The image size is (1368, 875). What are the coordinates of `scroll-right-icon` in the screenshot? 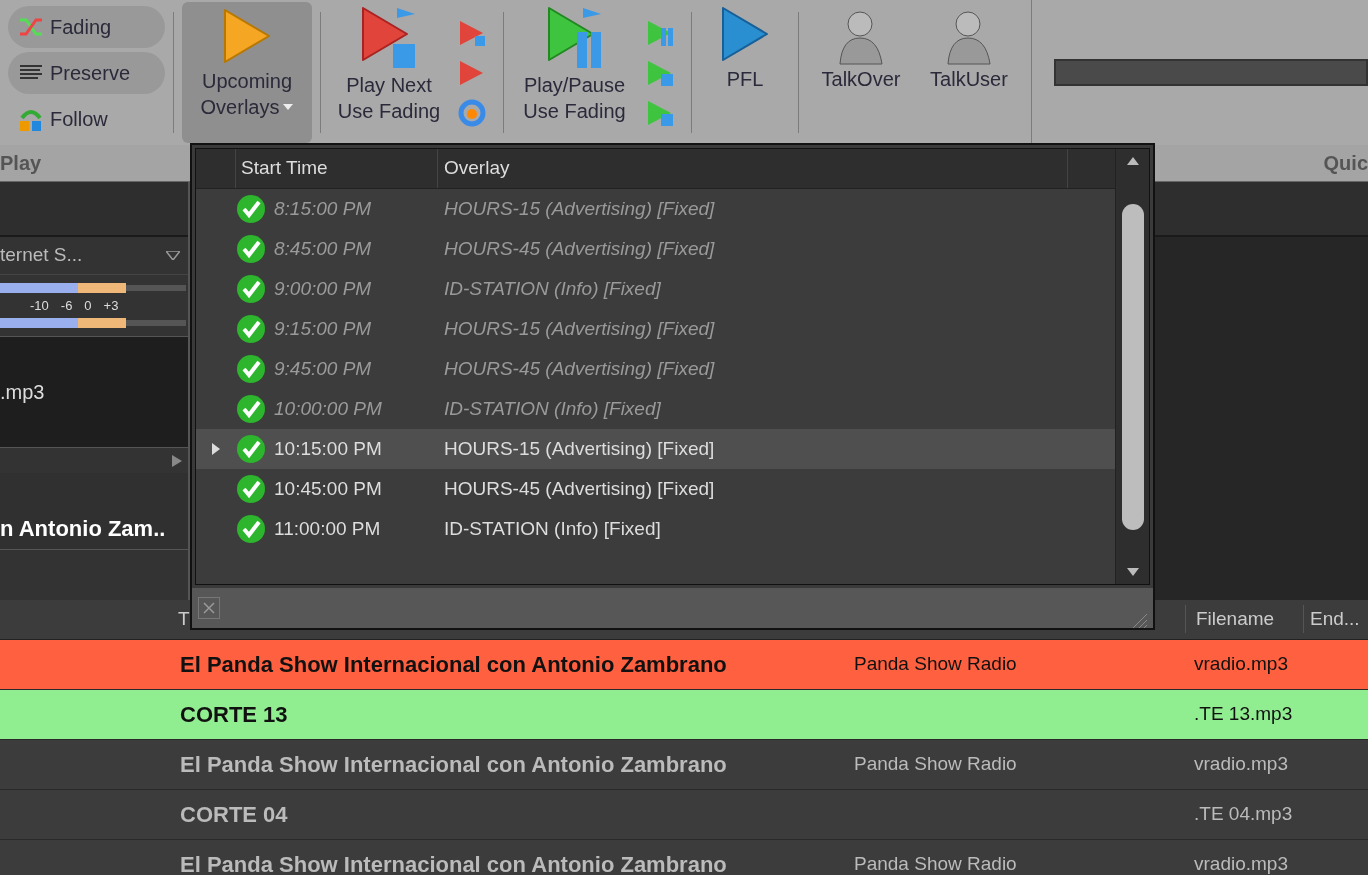 It's located at (177, 460).